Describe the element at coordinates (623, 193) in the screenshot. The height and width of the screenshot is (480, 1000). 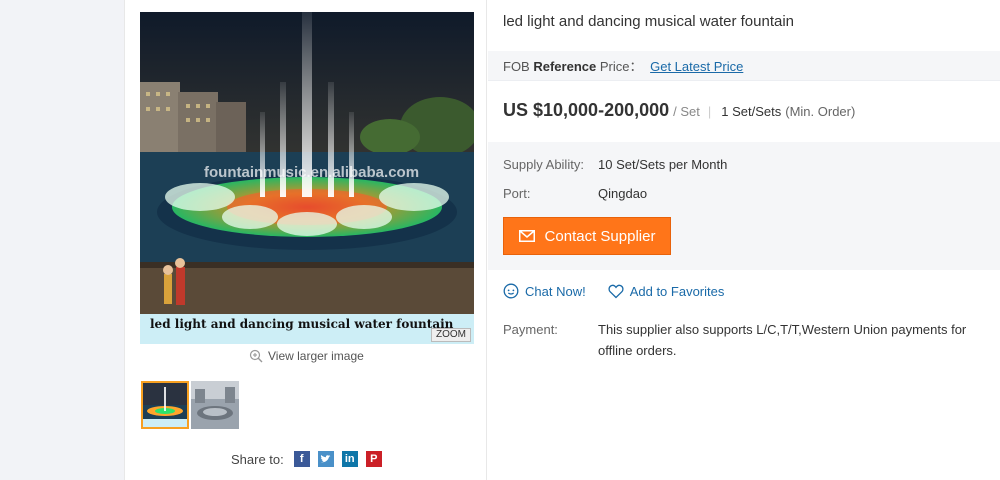
I see `port-value: Qingdao` at that location.